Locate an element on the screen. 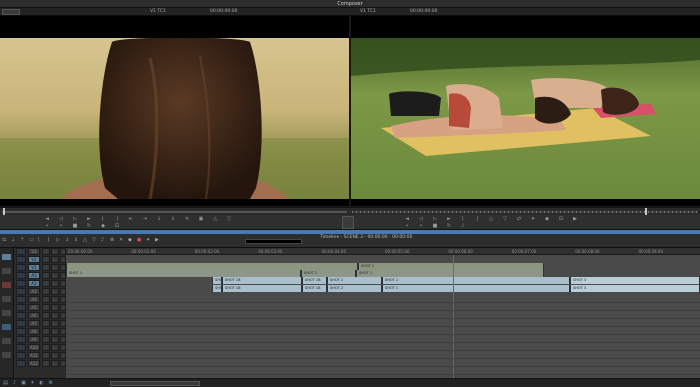 The image size is (700, 387). clip-a2-e: SHOT 1 is located at coordinates (476, 288).